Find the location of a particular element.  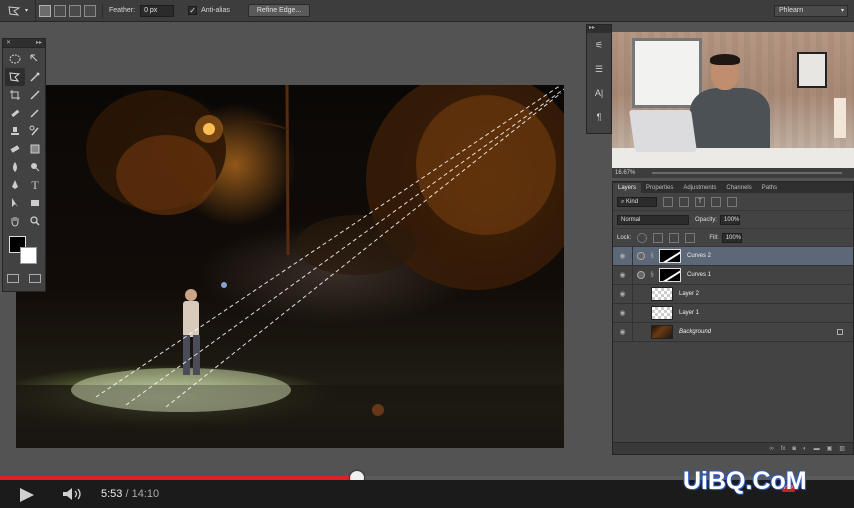

fill-input: 100% is located at coordinates (731, 237).